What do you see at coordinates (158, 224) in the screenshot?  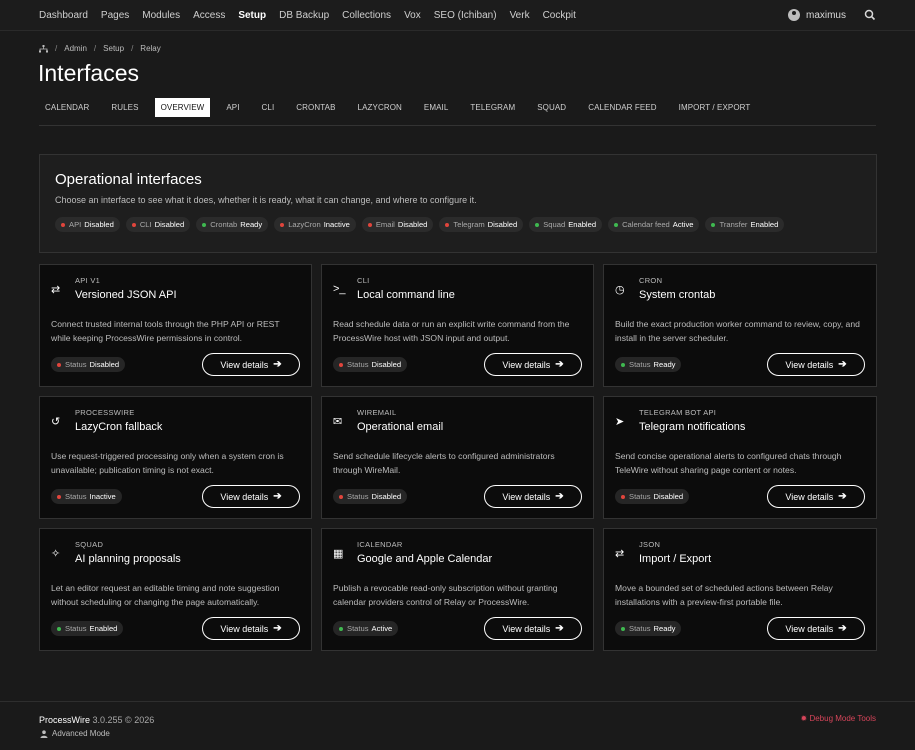 I see `status-chip: CLI Disabled` at bounding box center [158, 224].